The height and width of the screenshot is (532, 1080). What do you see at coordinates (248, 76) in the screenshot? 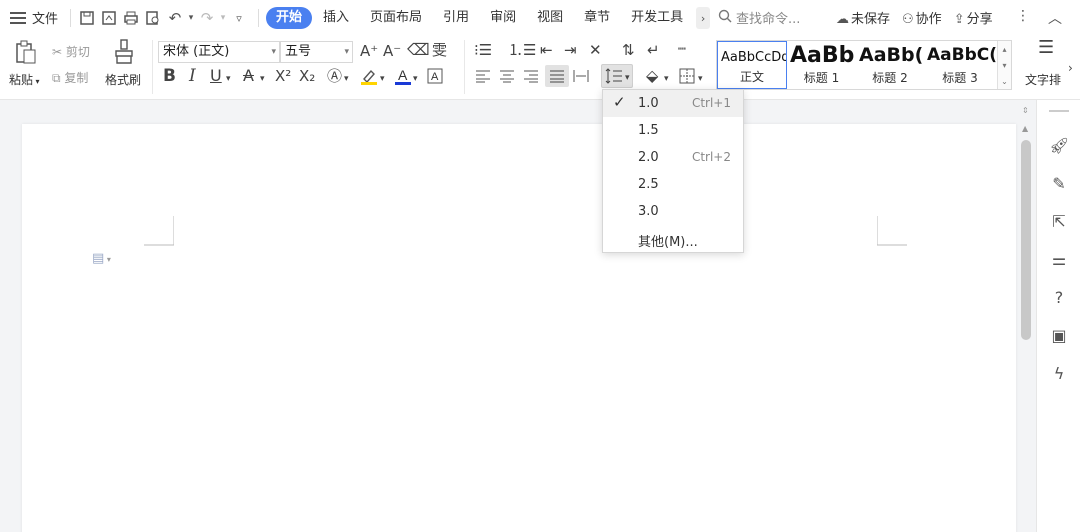
I see `strikethrough-icon: A` at bounding box center [248, 76].